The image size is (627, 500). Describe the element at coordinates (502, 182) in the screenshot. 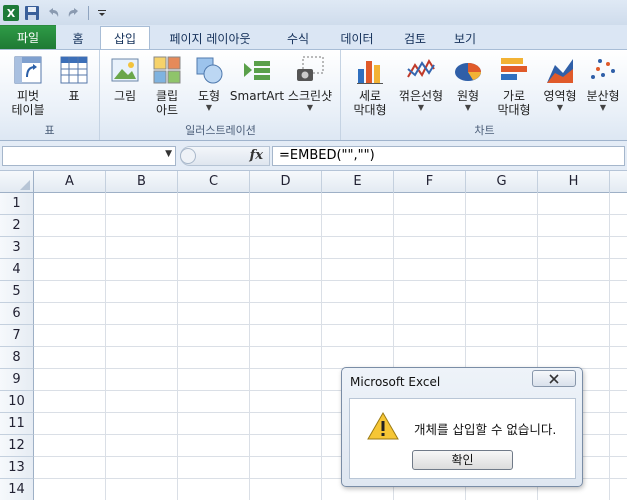

I see `column-header-g: G` at that location.